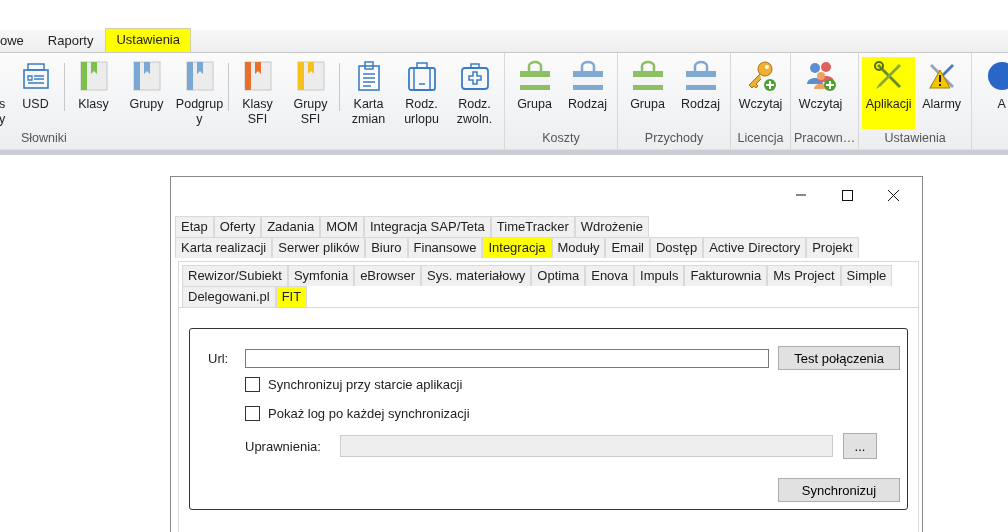  What do you see at coordinates (839, 490) in the screenshot?
I see `synchronize-button: Synchronizuj` at bounding box center [839, 490].